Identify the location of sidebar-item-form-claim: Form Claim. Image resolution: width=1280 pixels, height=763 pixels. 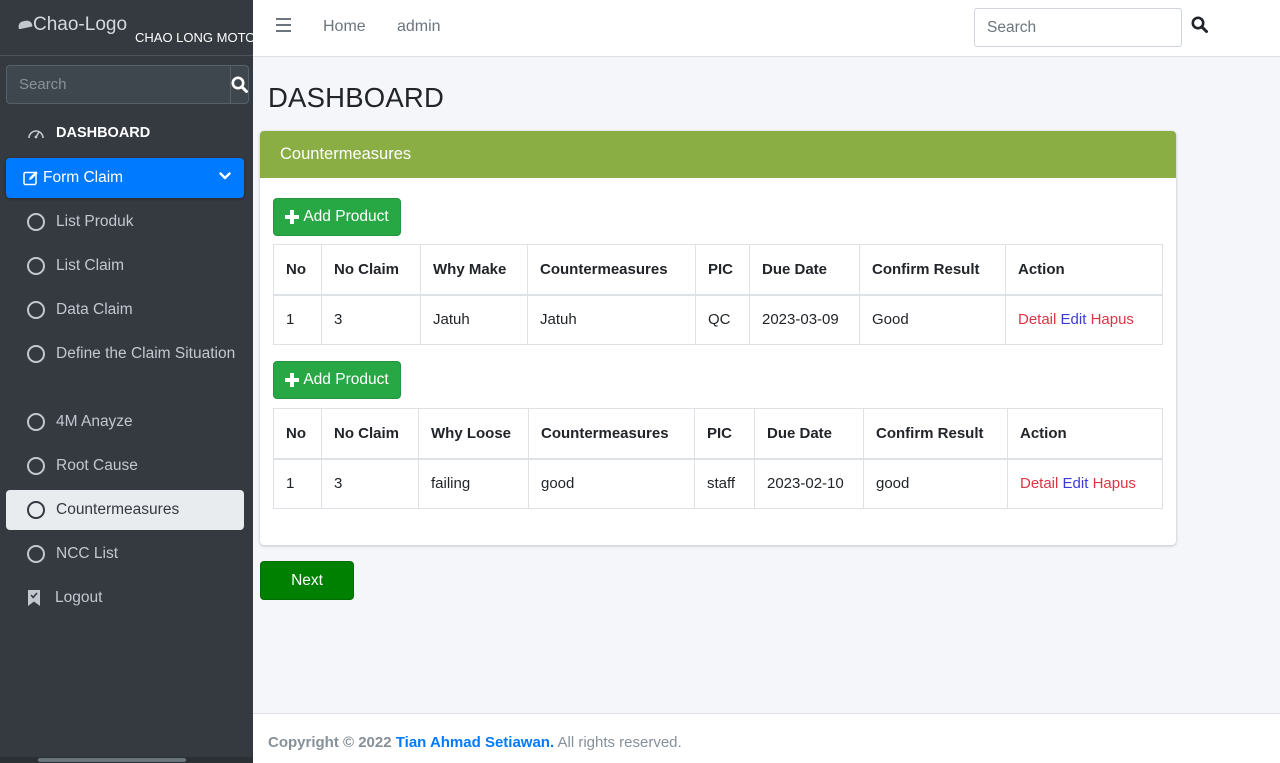
(125, 178).